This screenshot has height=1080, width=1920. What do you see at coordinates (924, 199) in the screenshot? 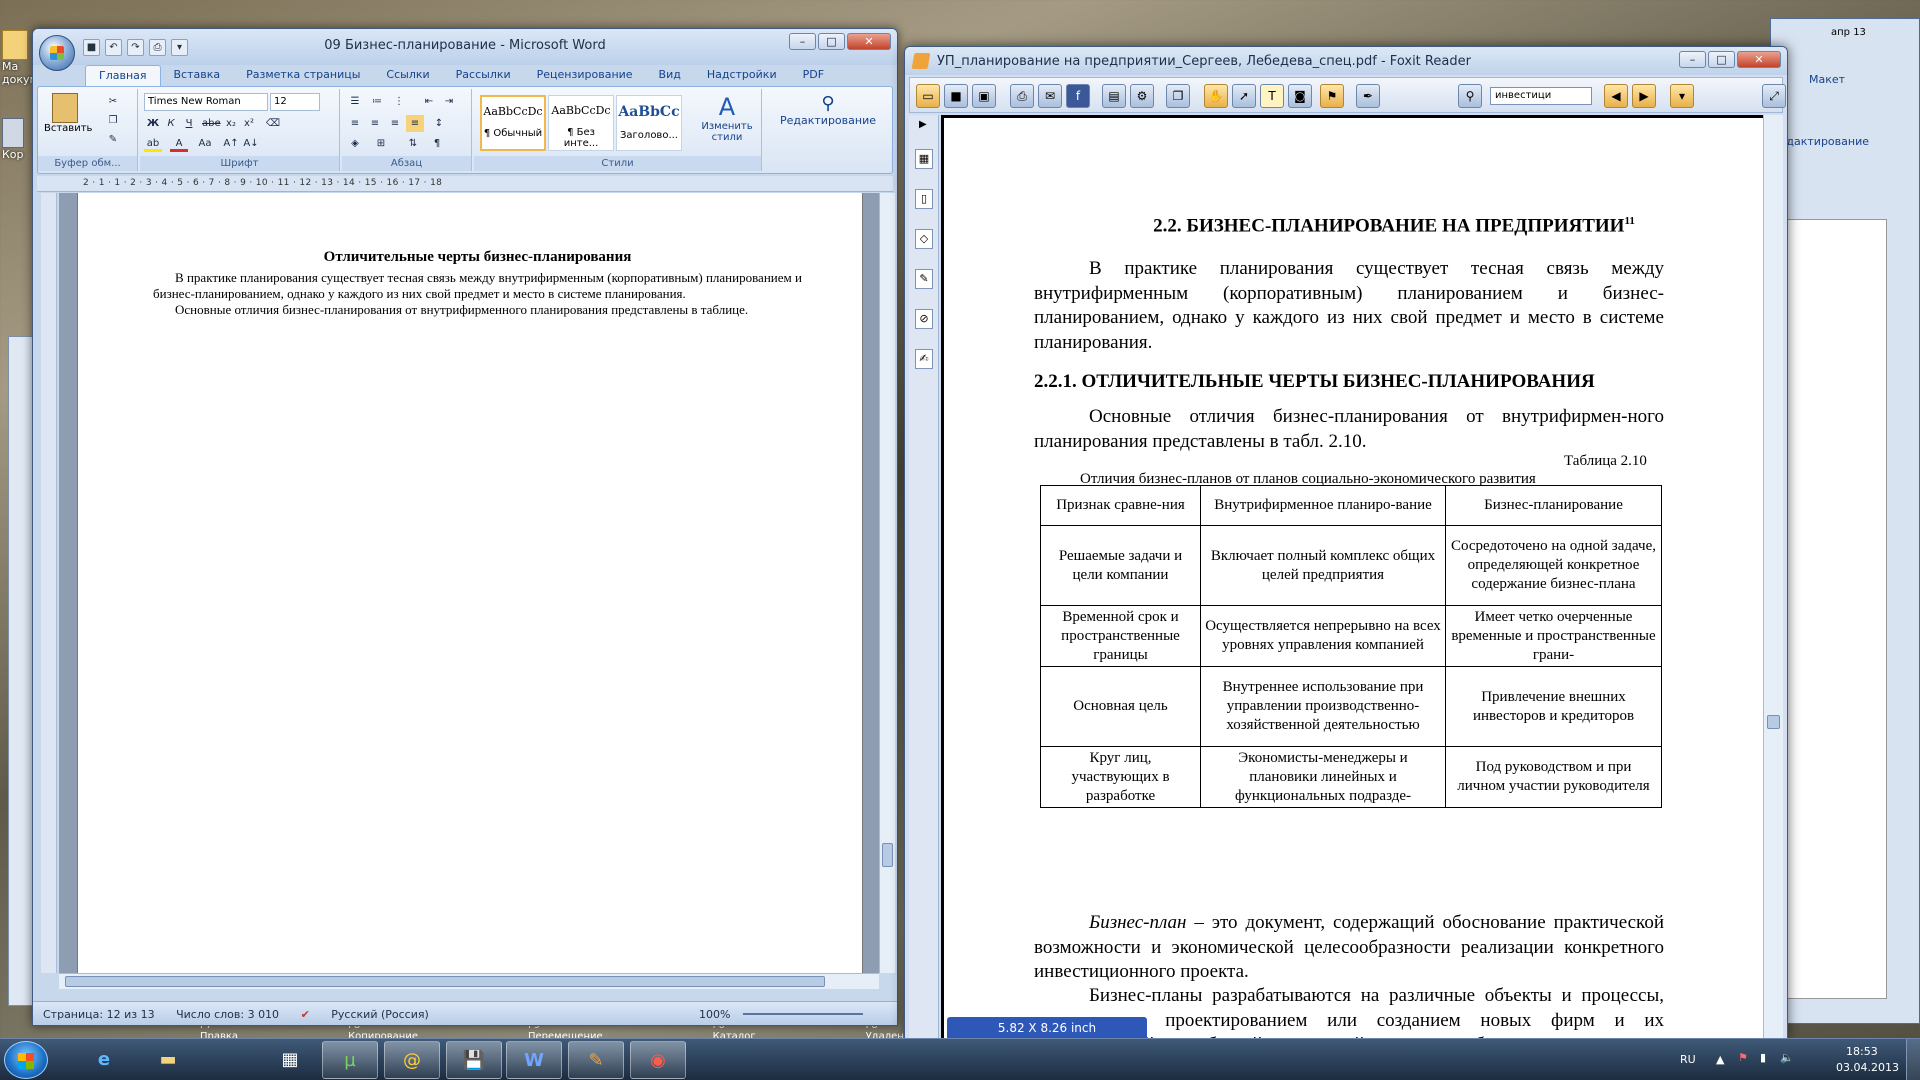
I see `page-thumbnails-icon: ▯` at bounding box center [924, 199].